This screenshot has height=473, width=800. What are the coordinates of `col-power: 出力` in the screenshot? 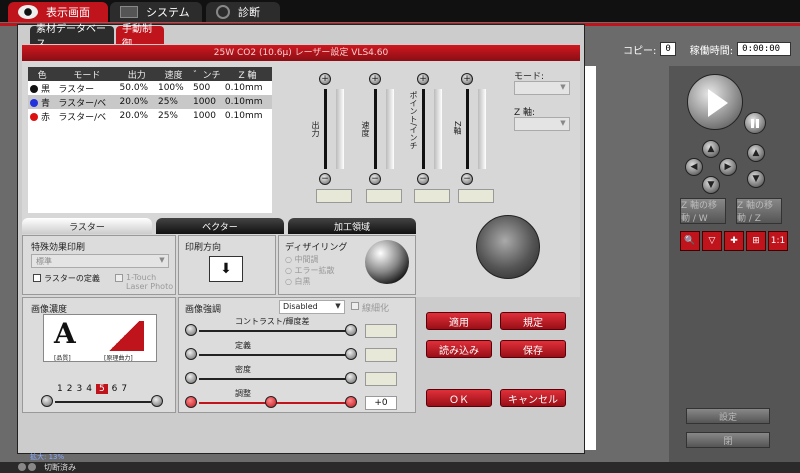 It's located at (136, 74).